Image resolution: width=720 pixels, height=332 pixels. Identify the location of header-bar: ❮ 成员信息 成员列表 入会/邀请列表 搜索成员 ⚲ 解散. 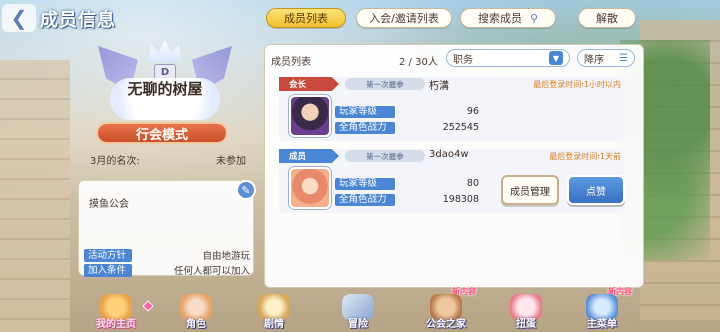
(360, 18).